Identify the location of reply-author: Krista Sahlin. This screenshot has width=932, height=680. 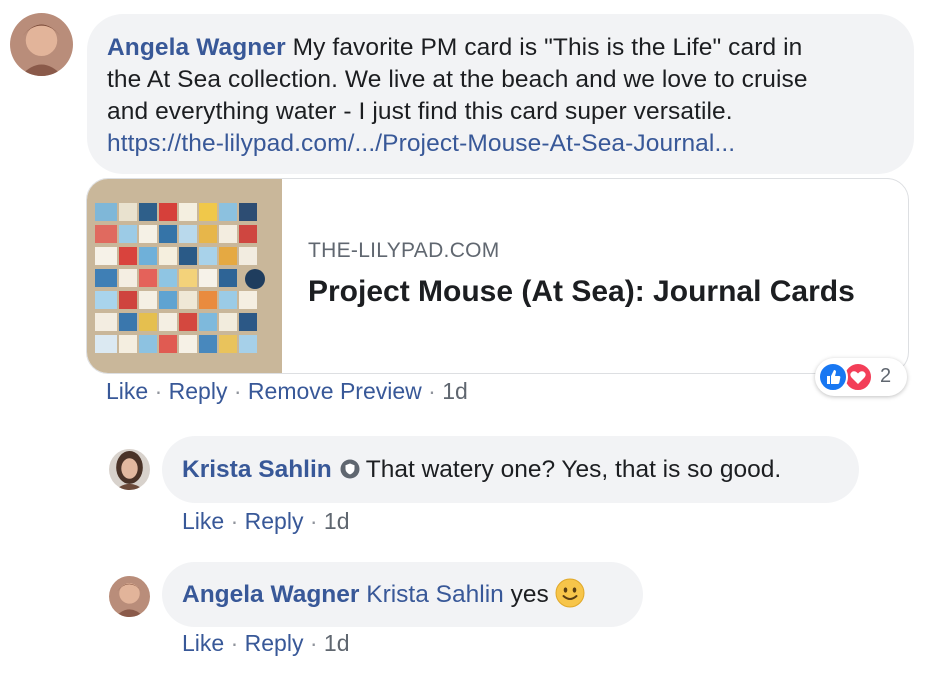
(257, 469).